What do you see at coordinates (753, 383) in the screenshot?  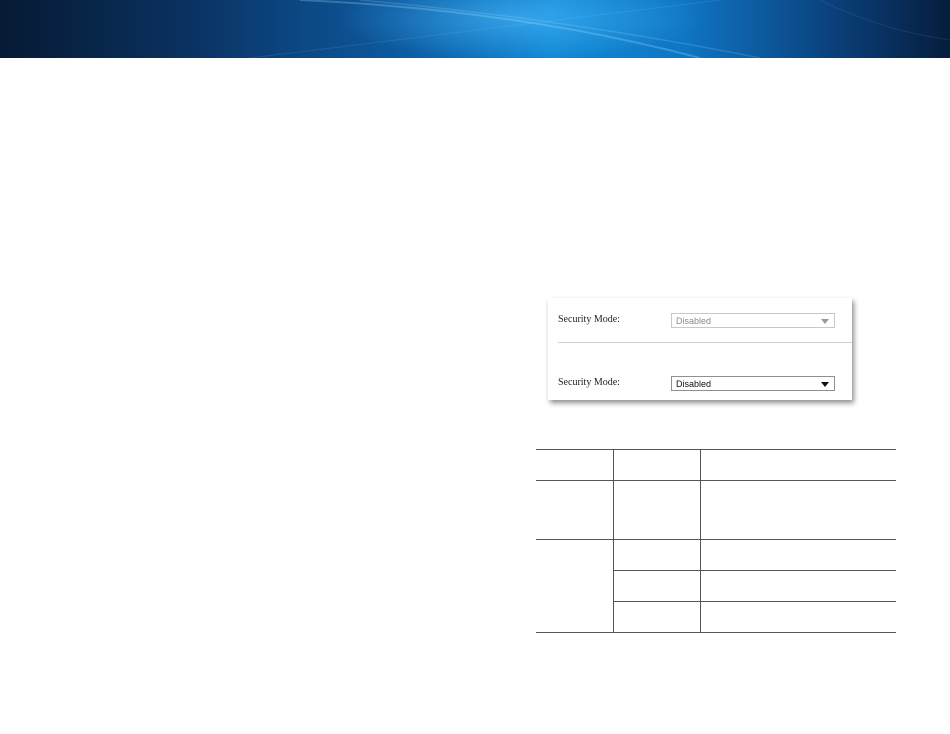 I see `security-mode-select-active: Disabled` at bounding box center [753, 383].